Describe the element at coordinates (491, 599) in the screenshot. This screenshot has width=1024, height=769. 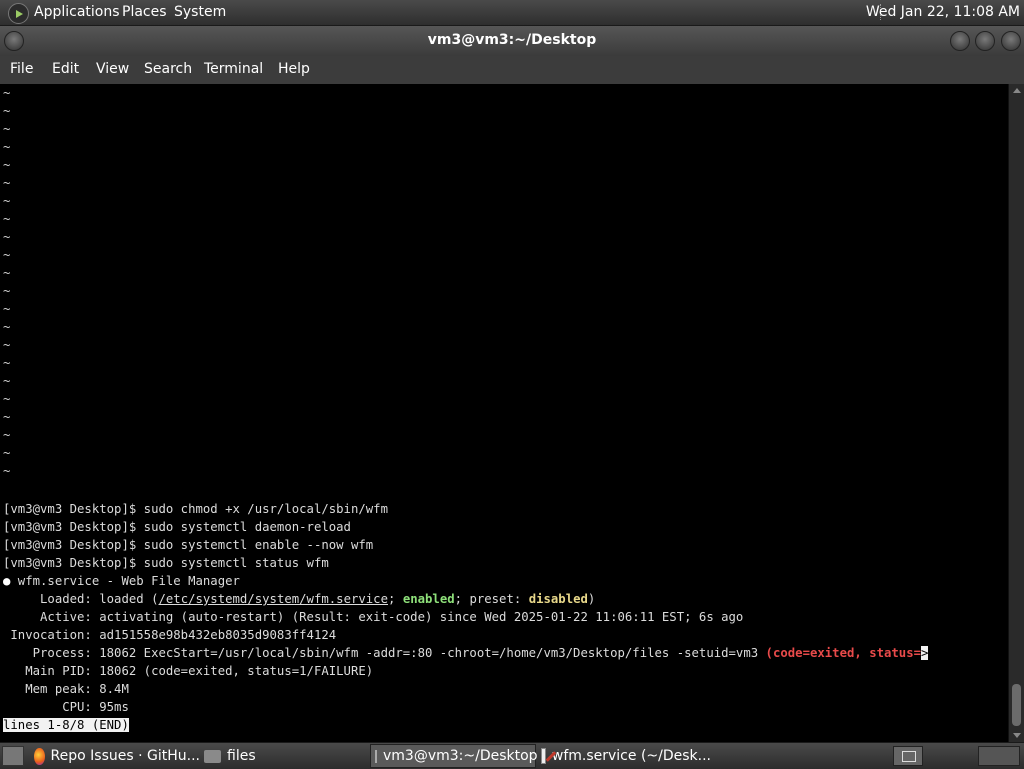
I see `preset-label: ; preset:` at that location.